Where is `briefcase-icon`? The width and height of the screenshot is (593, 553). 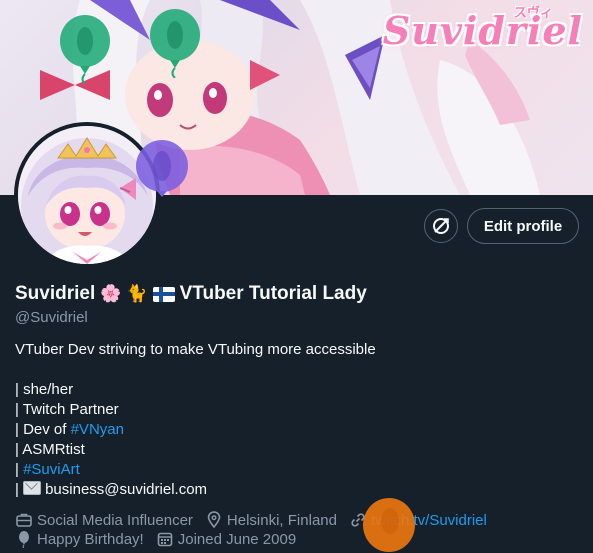 briefcase-icon is located at coordinates (24, 520).